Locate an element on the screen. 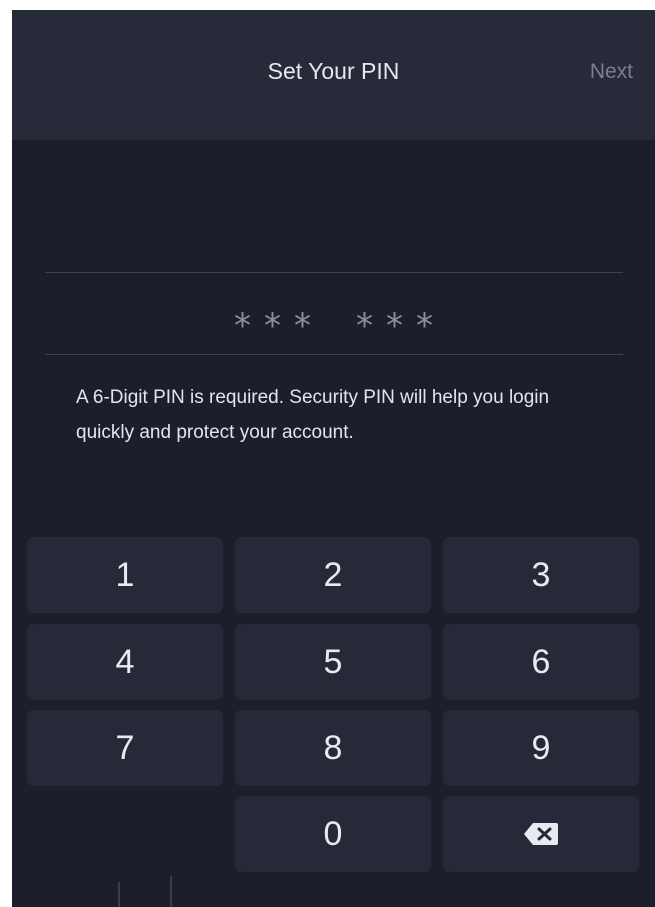 This screenshot has height=907, width=655. key-0: 0 is located at coordinates (333, 834).